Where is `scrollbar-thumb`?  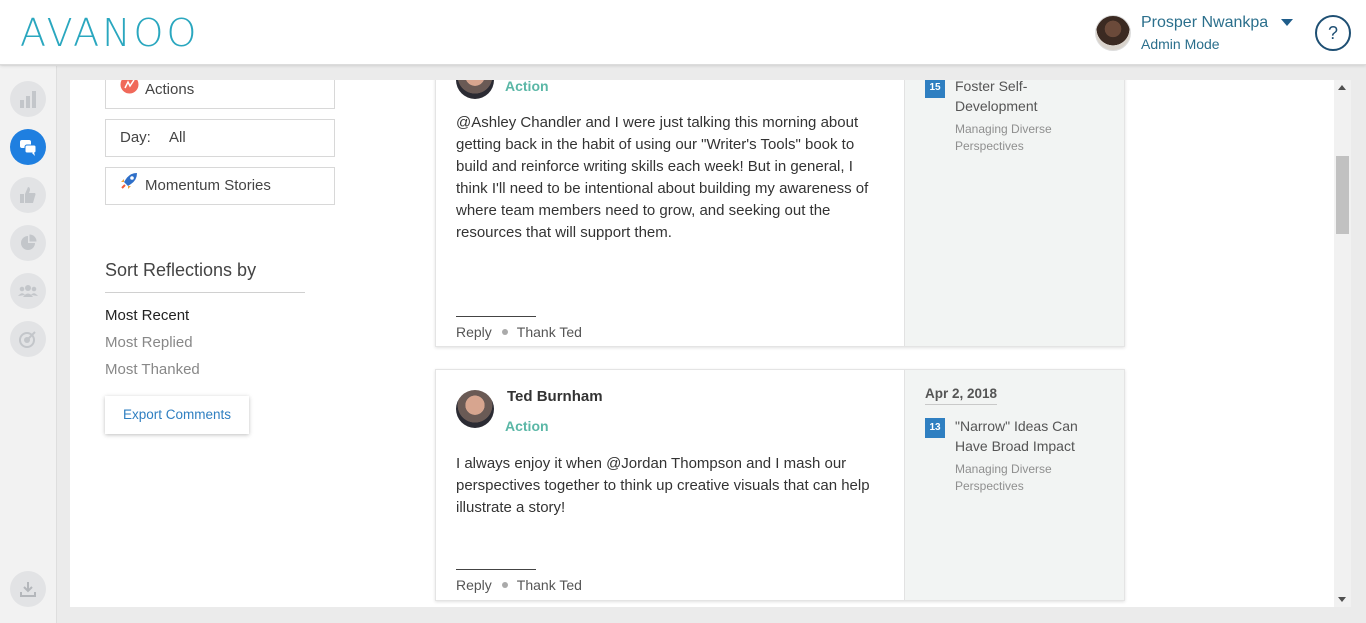
scrollbar-thumb is located at coordinates (1342, 195).